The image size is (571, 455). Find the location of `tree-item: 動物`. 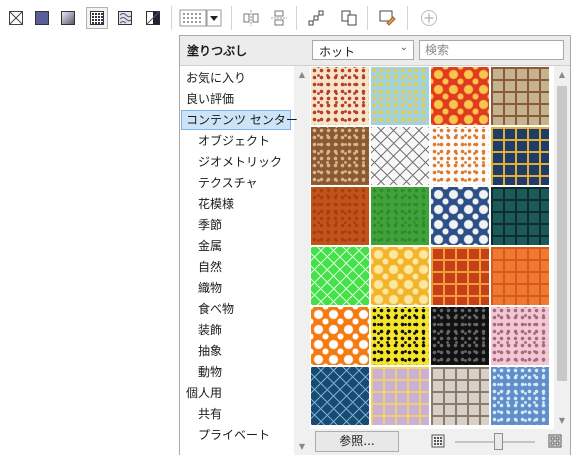

tree-item: 動物 is located at coordinates (202, 372).